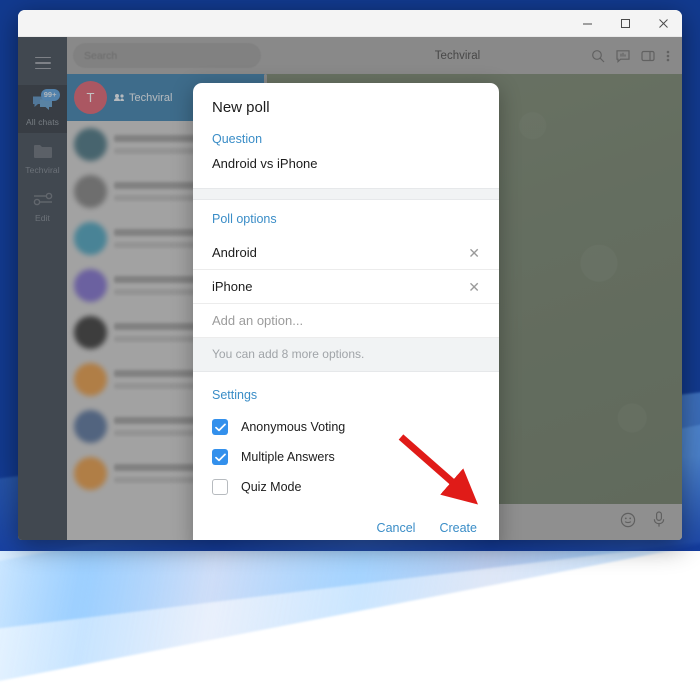 The image size is (700, 694). What do you see at coordinates (648, 56) in the screenshot?
I see `sidebar-panel-icon` at bounding box center [648, 56].